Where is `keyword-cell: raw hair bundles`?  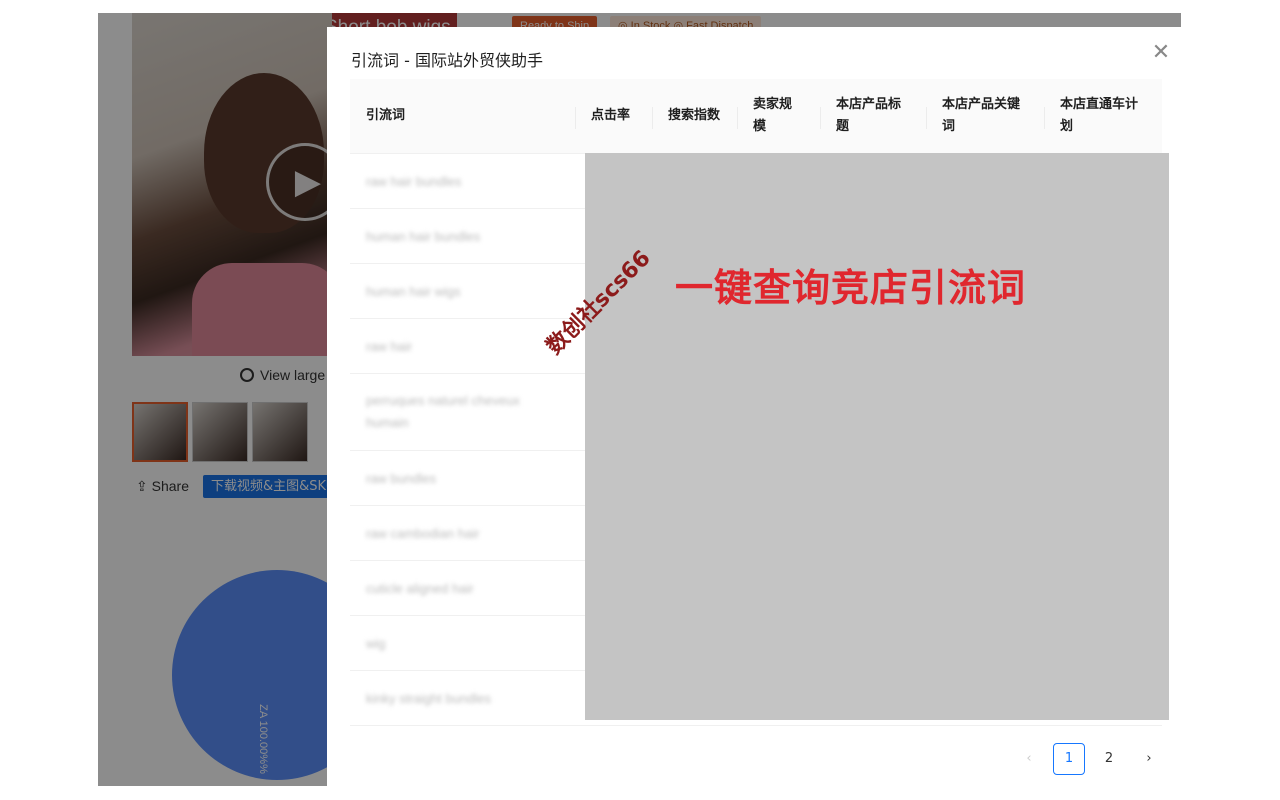
keyword-cell: raw hair bundles is located at coordinates (414, 181).